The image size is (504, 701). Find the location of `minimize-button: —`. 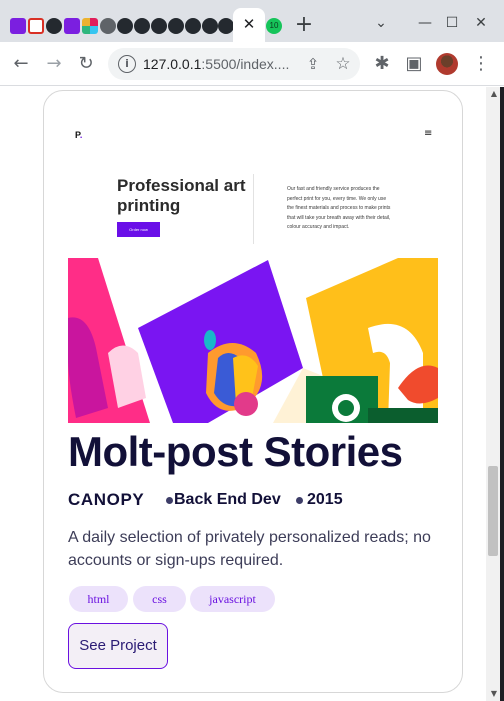

minimize-button: — is located at coordinates (425, 23).